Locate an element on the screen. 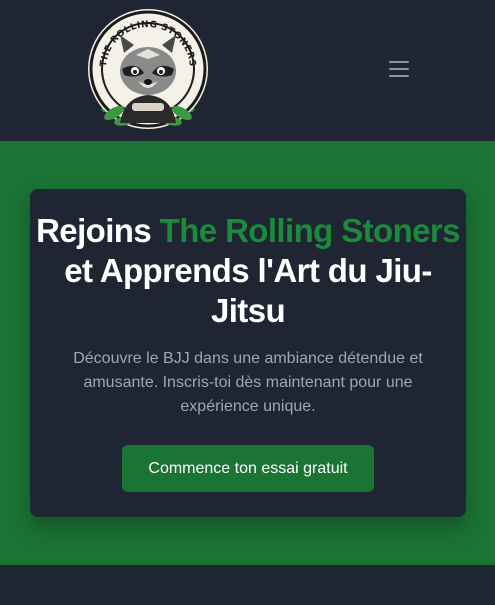 The width and height of the screenshot is (495, 605). headline-part-1: Rejoins is located at coordinates (98, 230).